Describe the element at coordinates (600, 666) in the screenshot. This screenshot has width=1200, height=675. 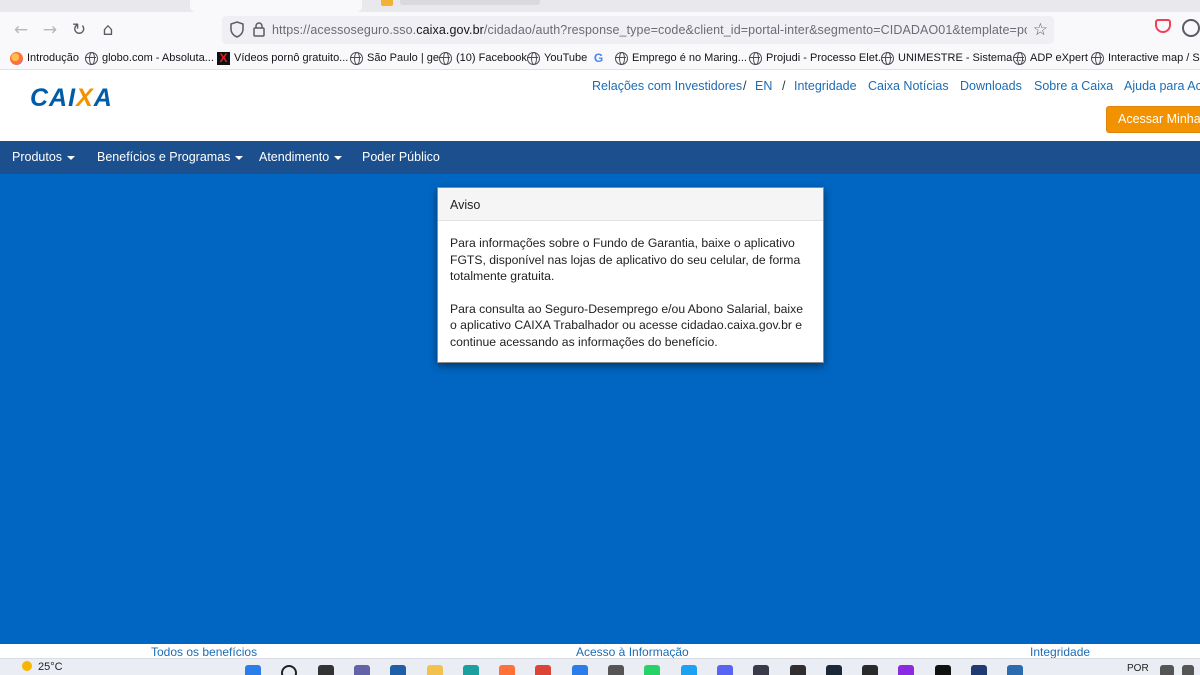
I see `windows-taskbar: 25°C POR` at that location.